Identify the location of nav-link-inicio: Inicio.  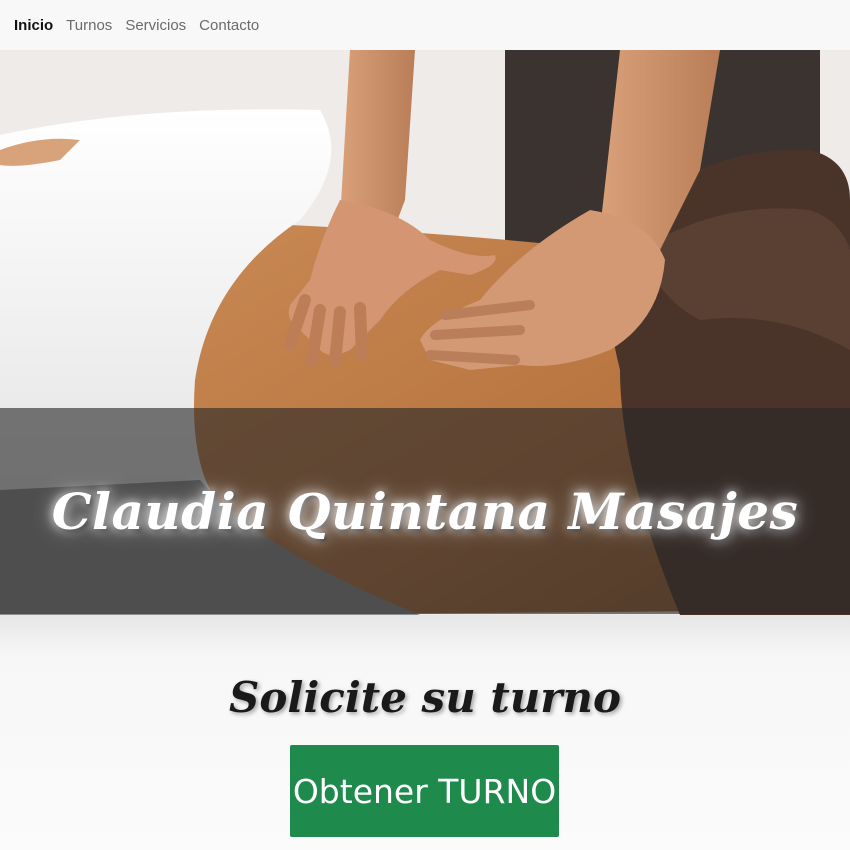
(33, 25).